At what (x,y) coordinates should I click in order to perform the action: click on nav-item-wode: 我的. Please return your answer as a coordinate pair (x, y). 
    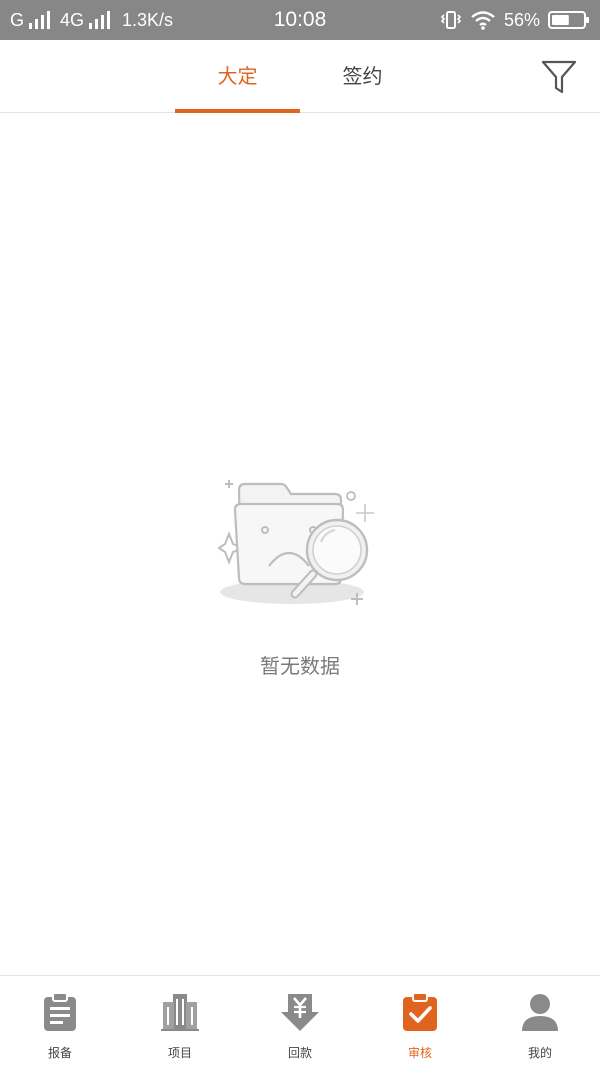
    Looking at the image, I should click on (540, 1021).